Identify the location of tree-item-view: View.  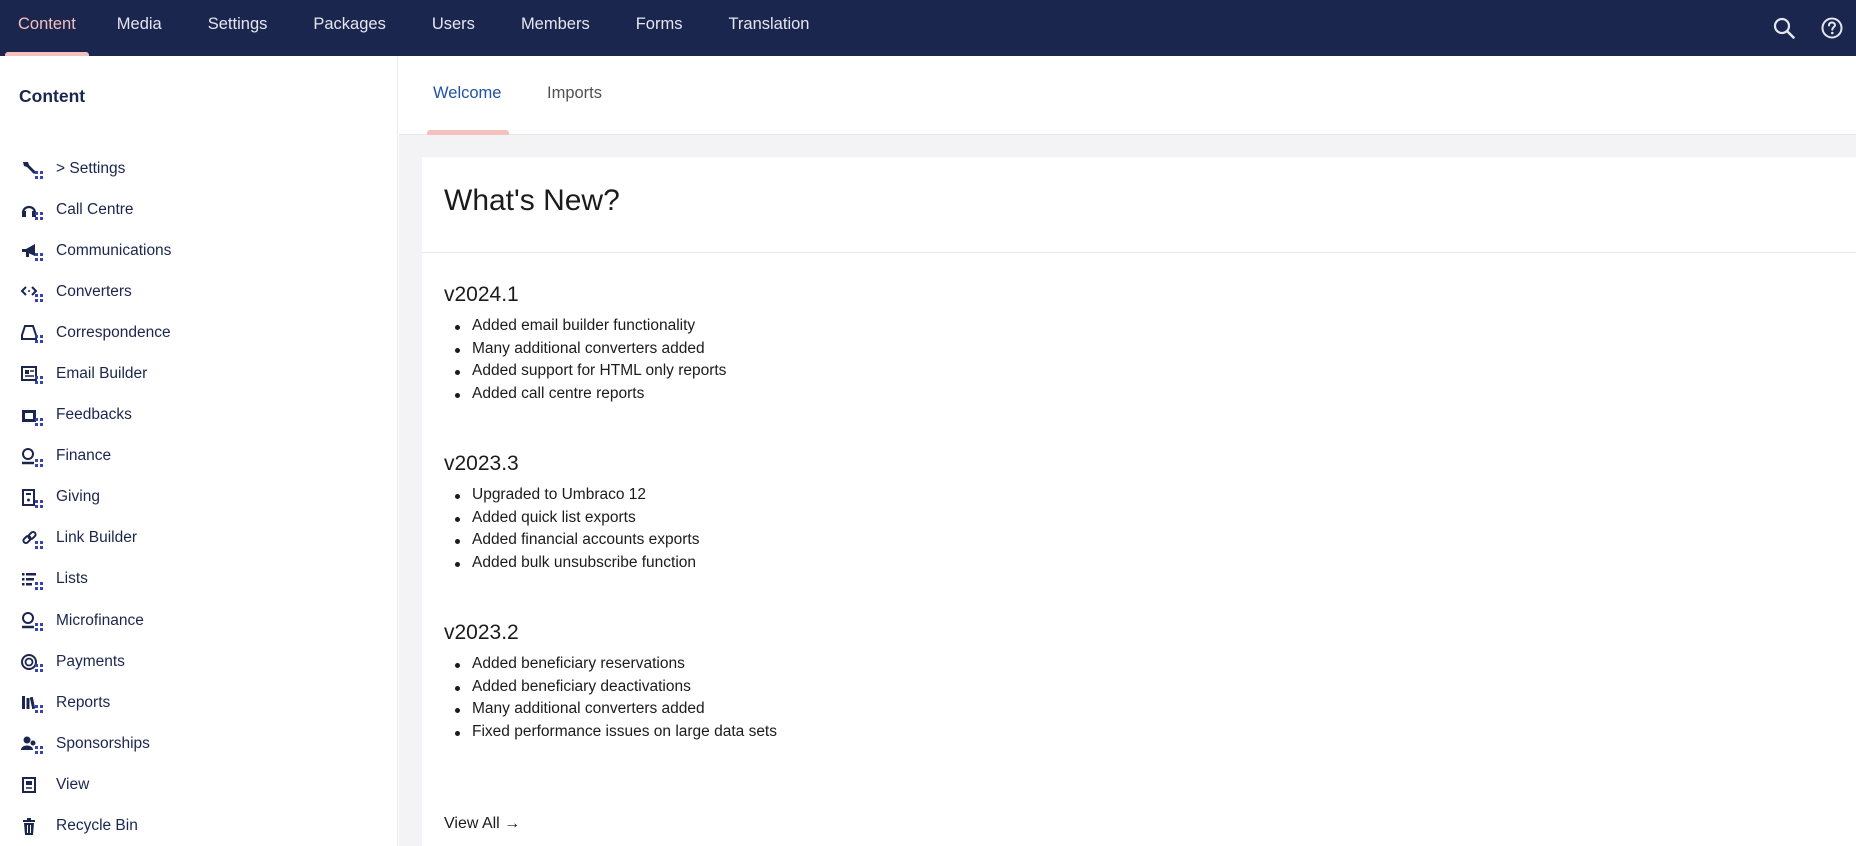
(198, 784).